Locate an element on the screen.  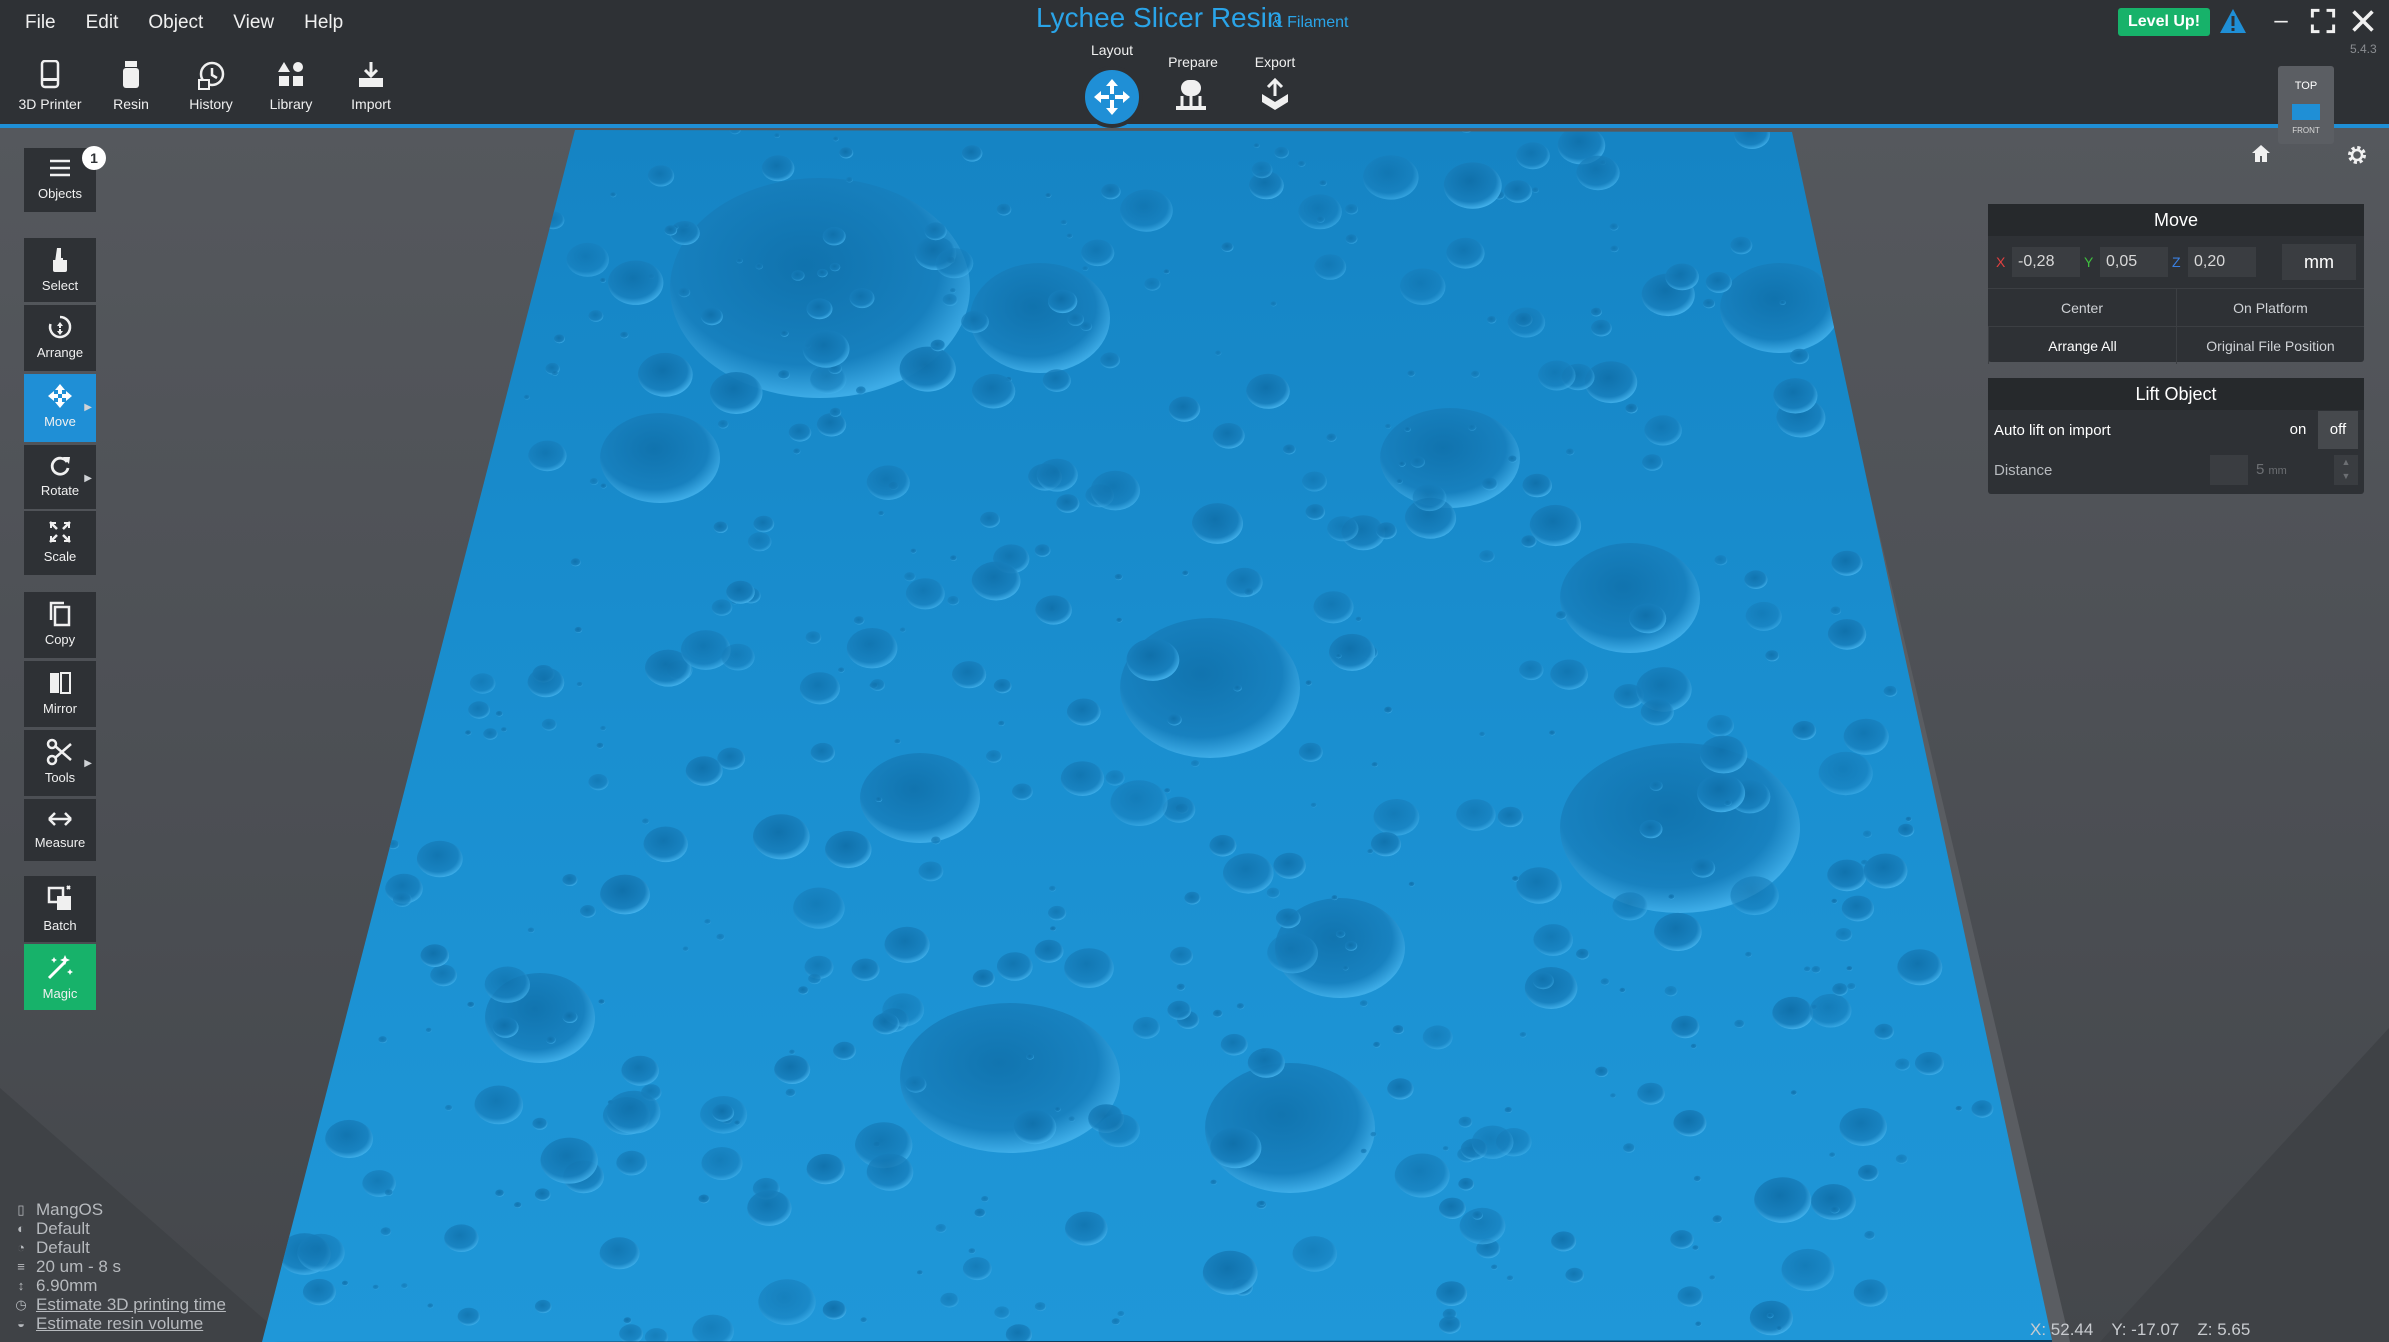
minimize-icon: – is located at coordinates (2281, 21).